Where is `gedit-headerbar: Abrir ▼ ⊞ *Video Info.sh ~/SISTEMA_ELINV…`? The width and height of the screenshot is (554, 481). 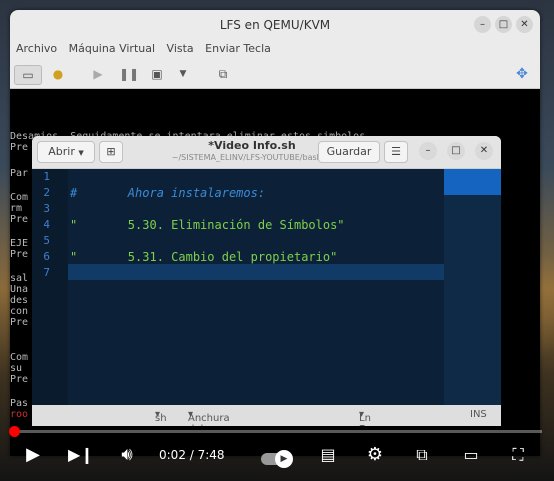
gedit-headerbar: Abrir ▼ ⊞ *Video Info.sh ~/SISTEMA_ELINV… is located at coordinates (266, 152).